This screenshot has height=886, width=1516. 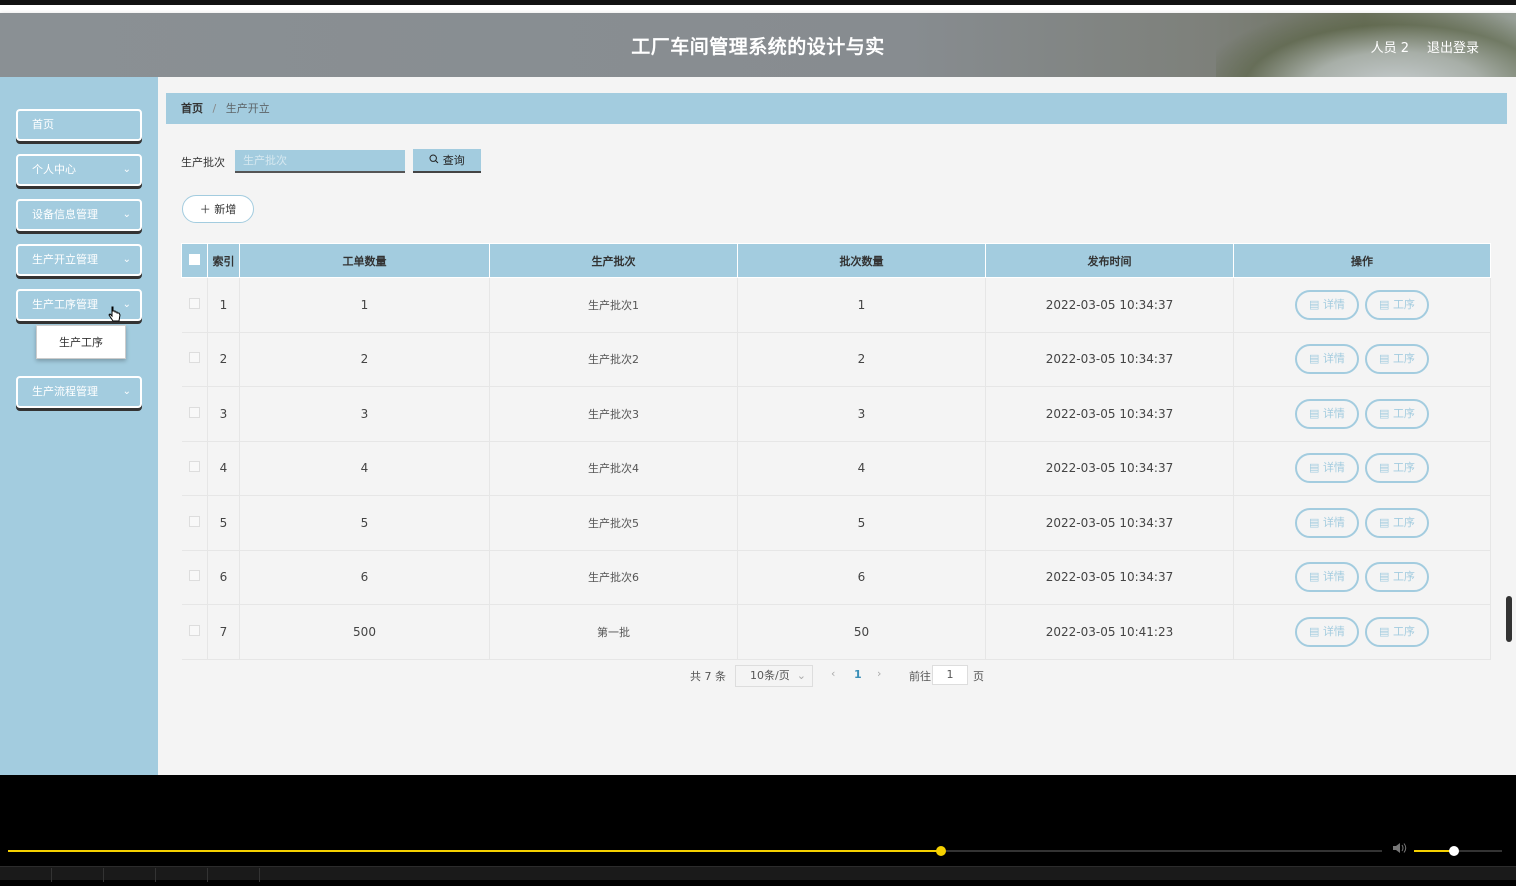 I want to click on row-select-cell, so click(x=194, y=414).